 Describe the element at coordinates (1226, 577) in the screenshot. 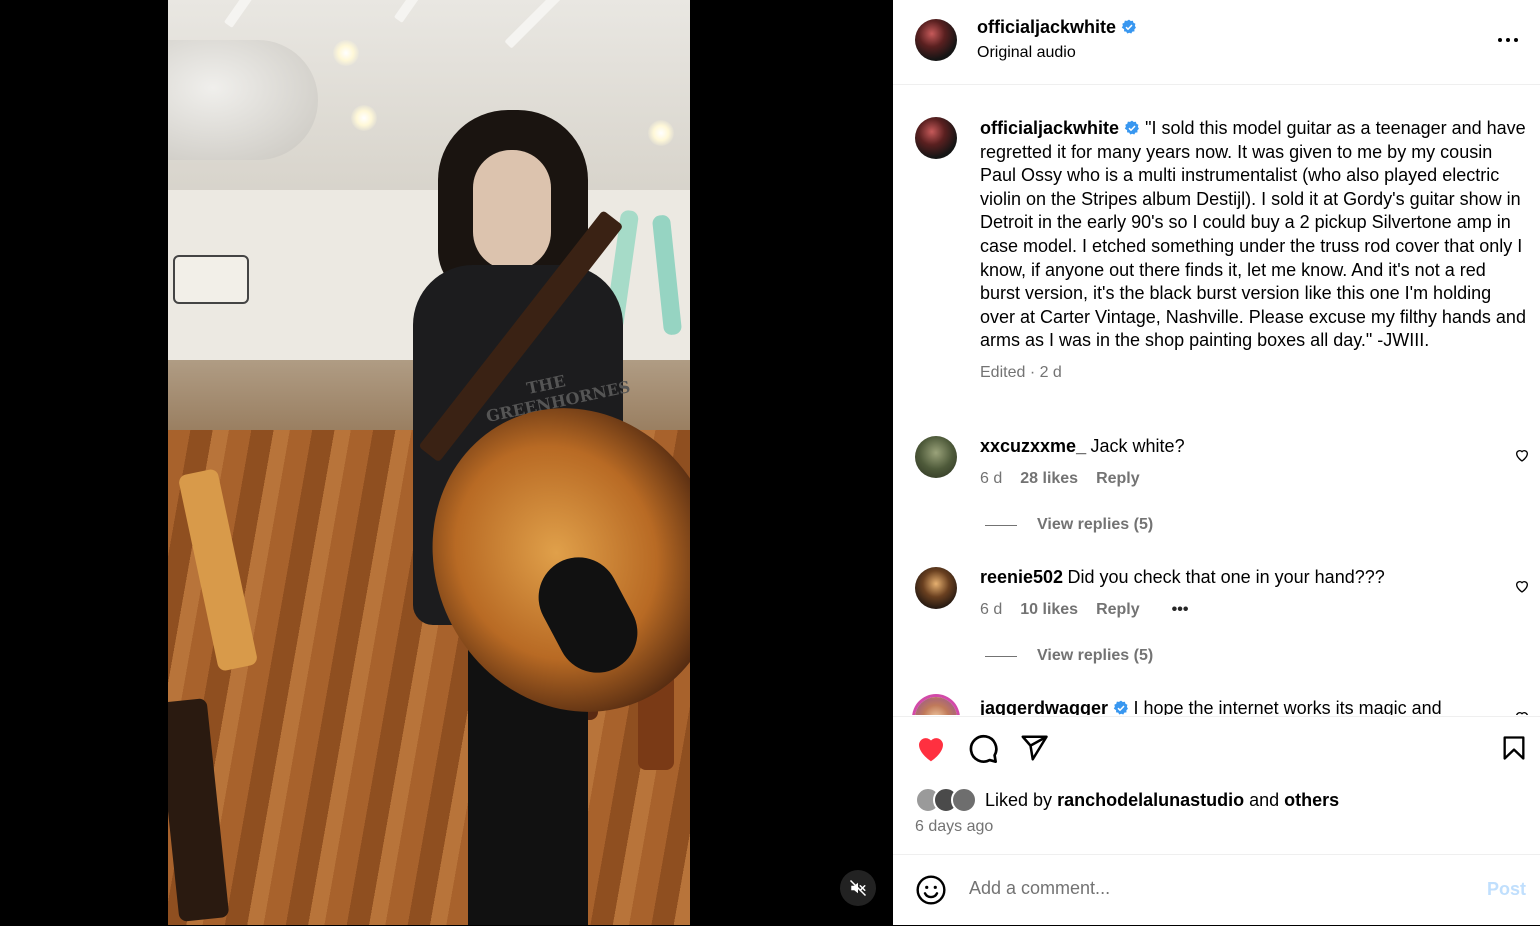

I see `comment-text: Did you check that one in your hand???` at that location.